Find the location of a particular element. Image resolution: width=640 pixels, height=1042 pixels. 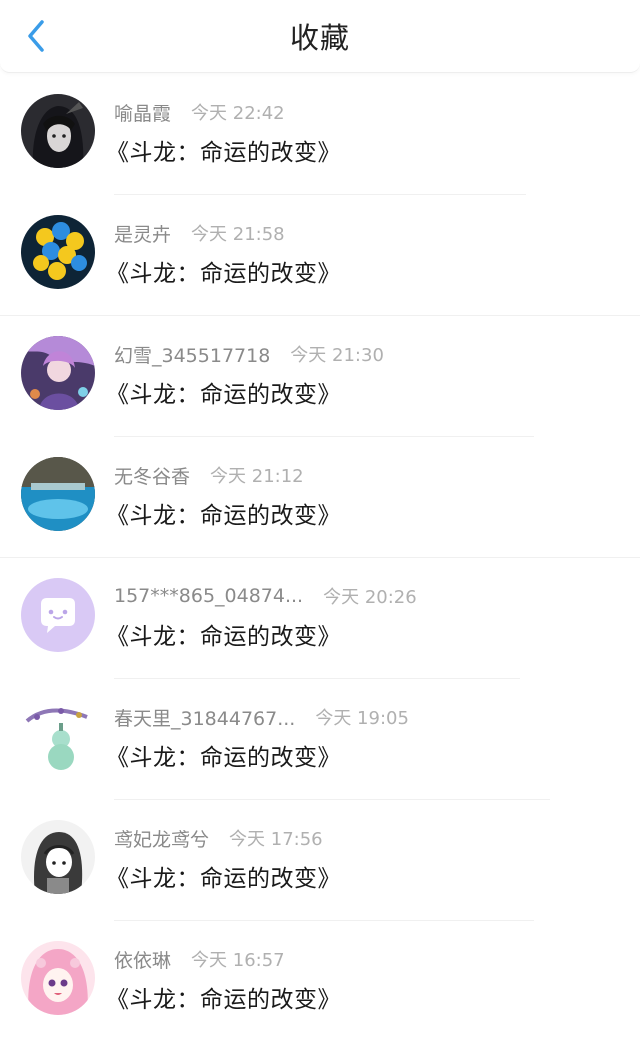

page-title: 收藏 is located at coordinates (319, 38).